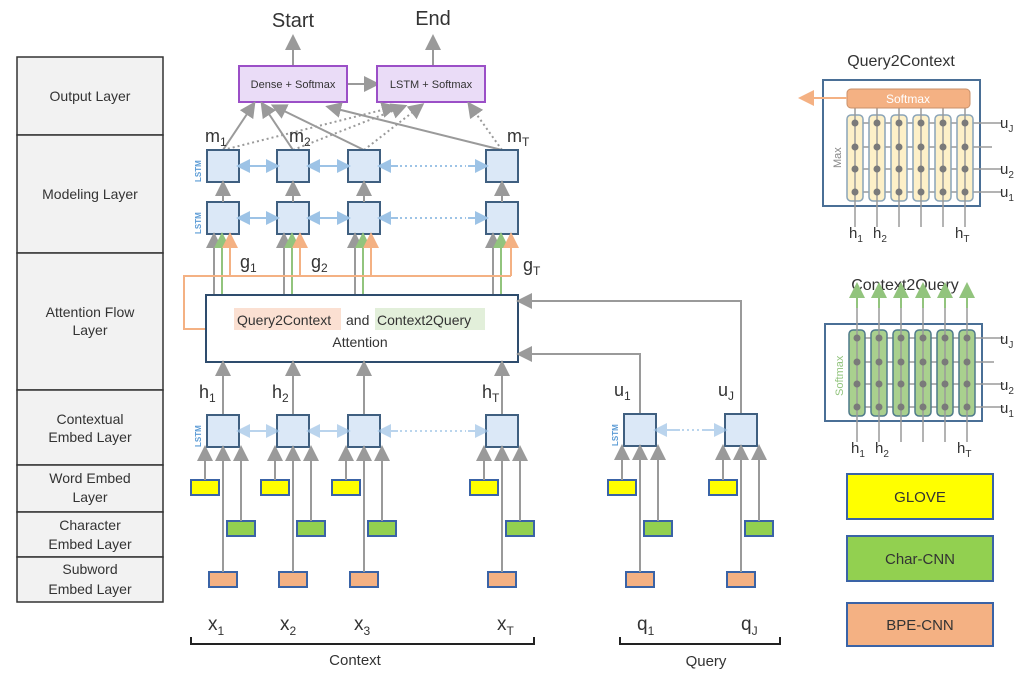 The image size is (1033, 675). I want to click on q2c-max-label: Max, so click(838, 157).